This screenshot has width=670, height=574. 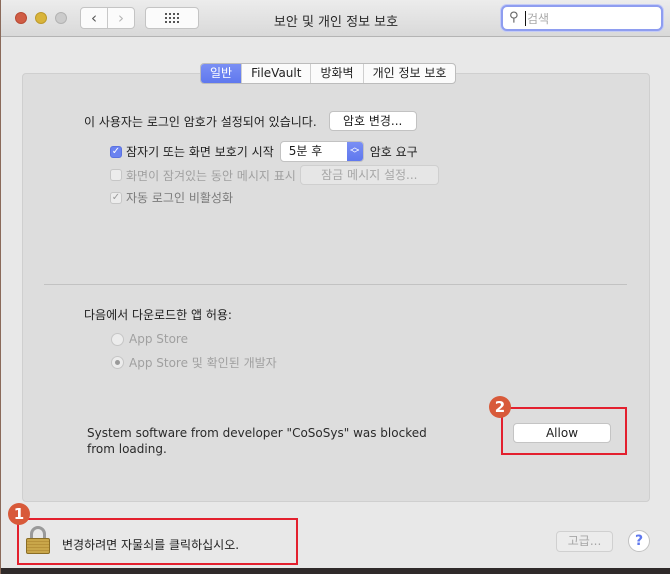 I want to click on disable-auto-login-checkbox: ✓, so click(x=116, y=197).